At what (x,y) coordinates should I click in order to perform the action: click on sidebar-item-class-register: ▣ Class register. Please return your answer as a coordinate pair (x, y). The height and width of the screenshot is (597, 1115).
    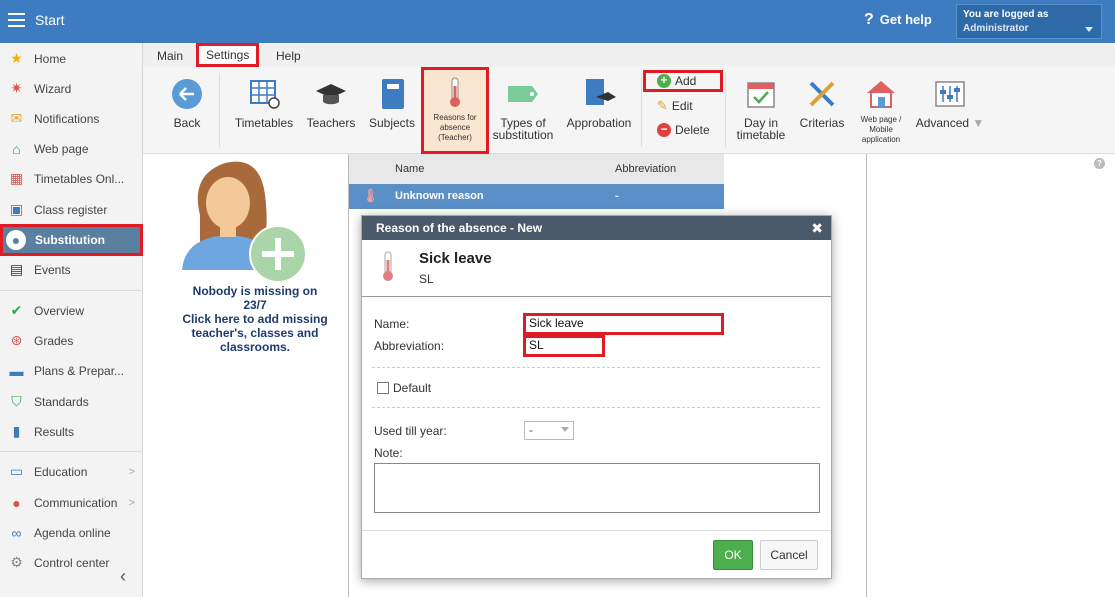
    Looking at the image, I should click on (71, 209).